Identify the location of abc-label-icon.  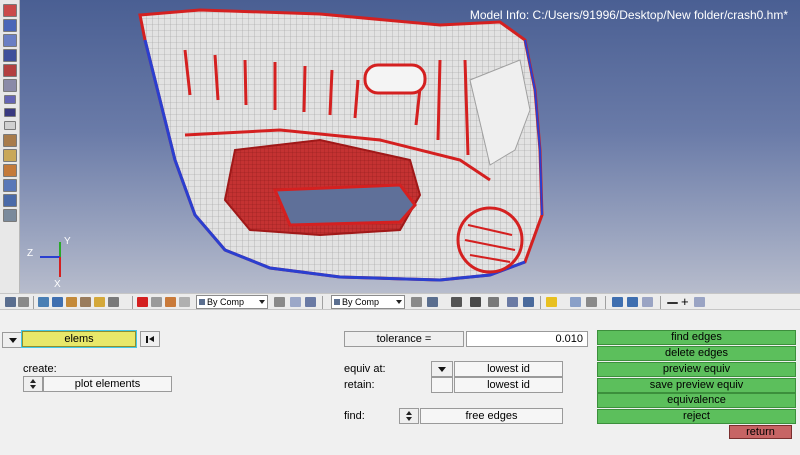
(10, 155).